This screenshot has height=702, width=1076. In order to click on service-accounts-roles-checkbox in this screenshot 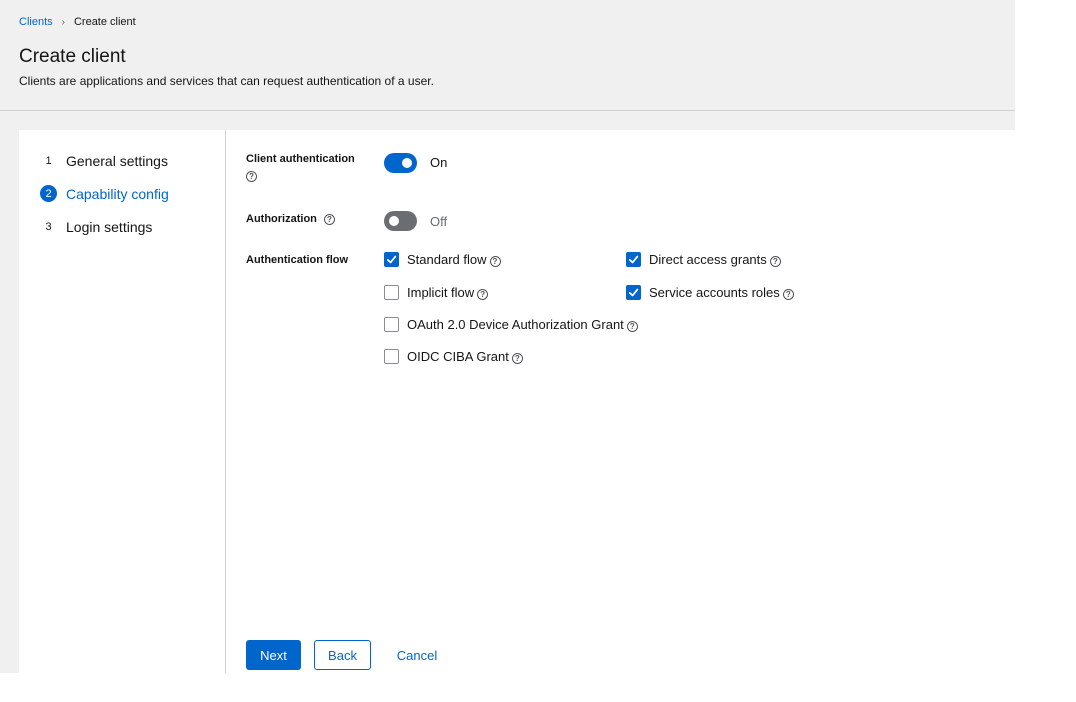, I will do `click(633, 292)`.